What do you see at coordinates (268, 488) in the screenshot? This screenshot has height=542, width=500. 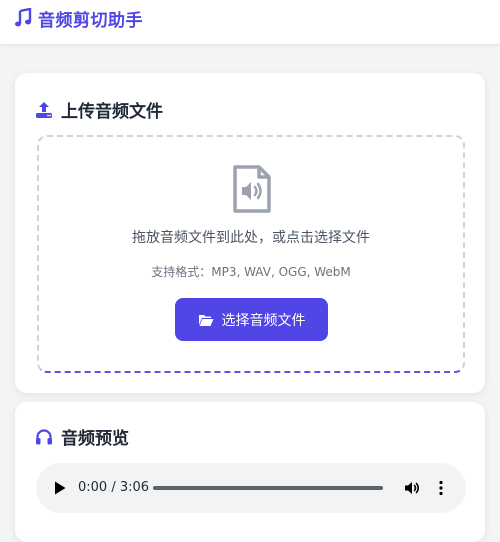 I see `seek-bar` at bounding box center [268, 488].